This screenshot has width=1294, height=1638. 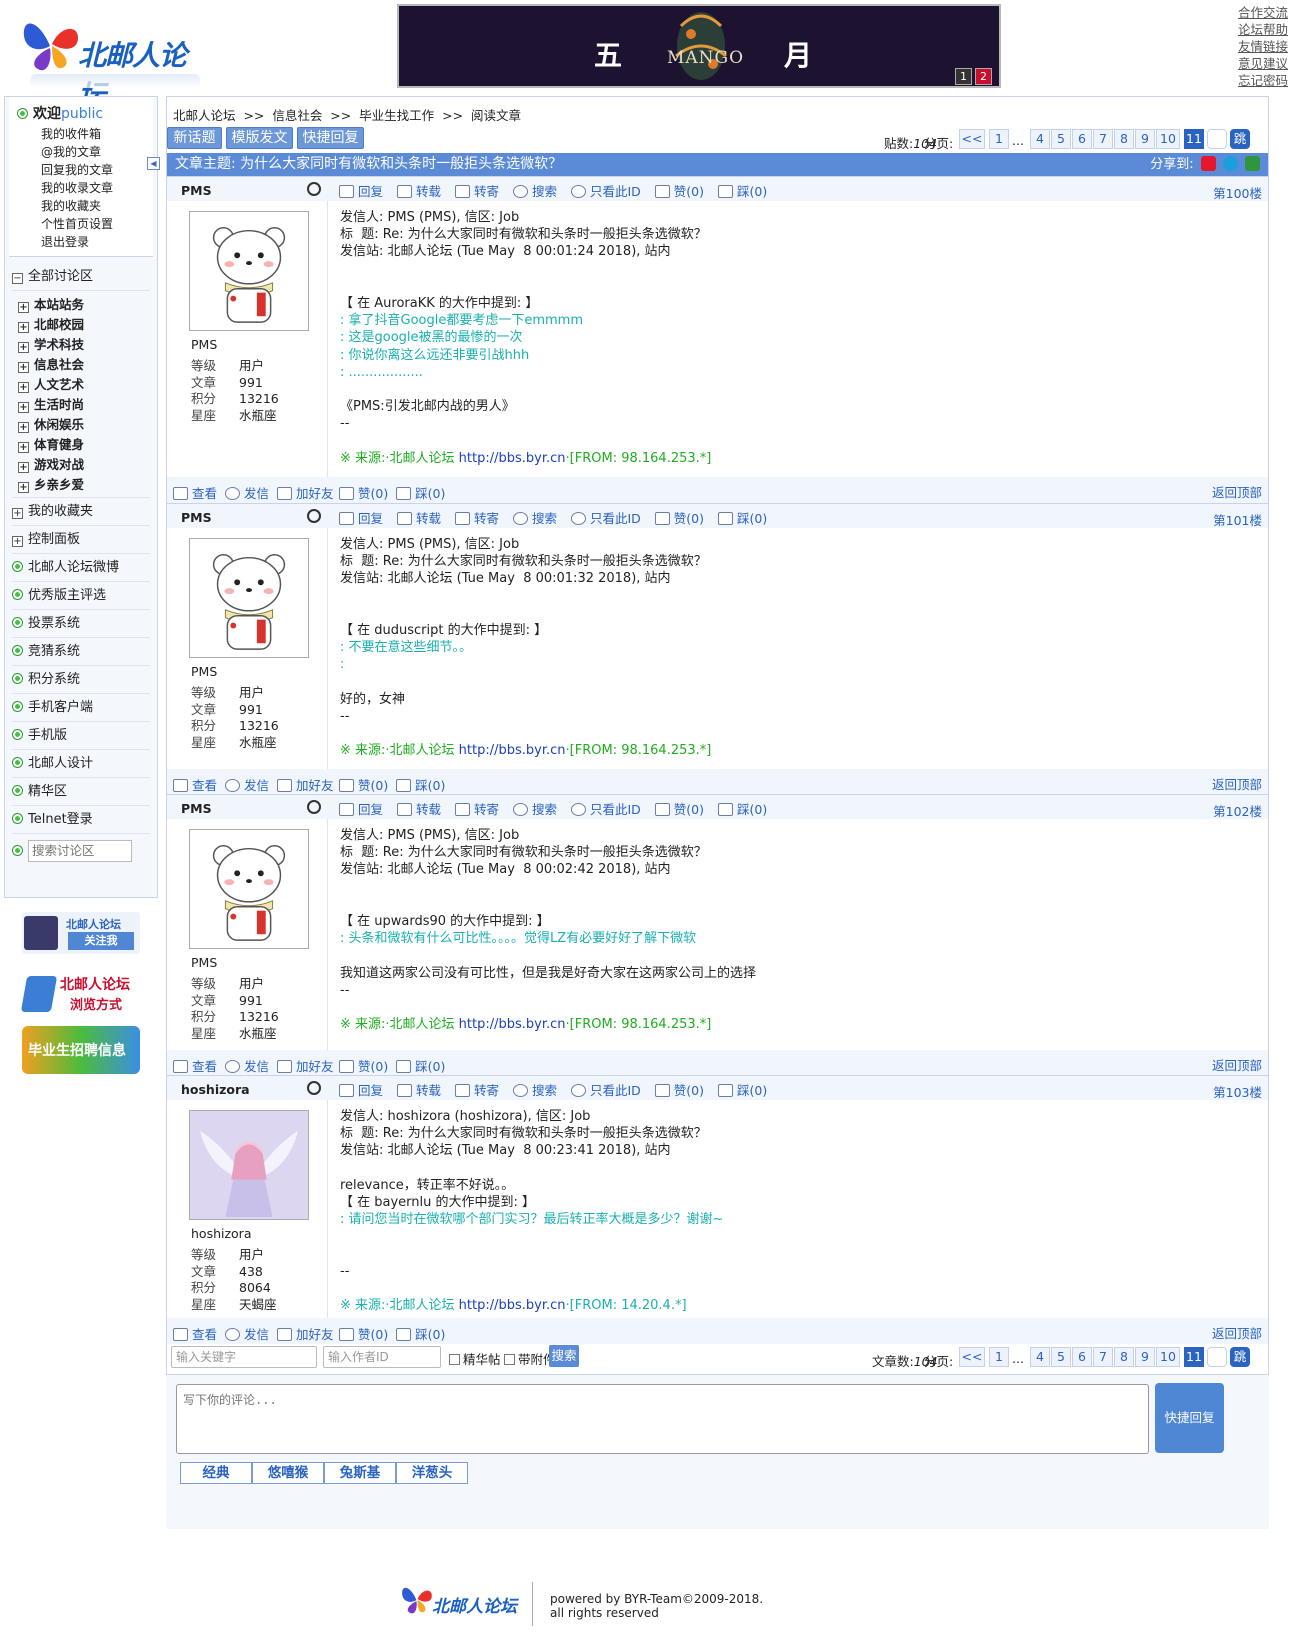 I want to click on post-author: hoshizora, so click(x=215, y=1089).